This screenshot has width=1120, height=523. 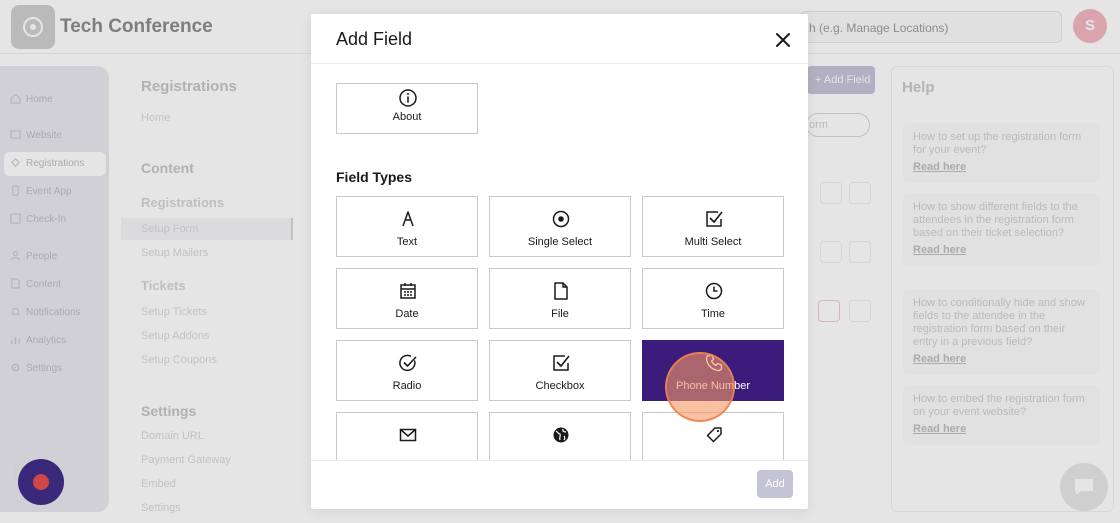 What do you see at coordinates (561, 363) in the screenshot?
I see `checkbox-icon` at bounding box center [561, 363].